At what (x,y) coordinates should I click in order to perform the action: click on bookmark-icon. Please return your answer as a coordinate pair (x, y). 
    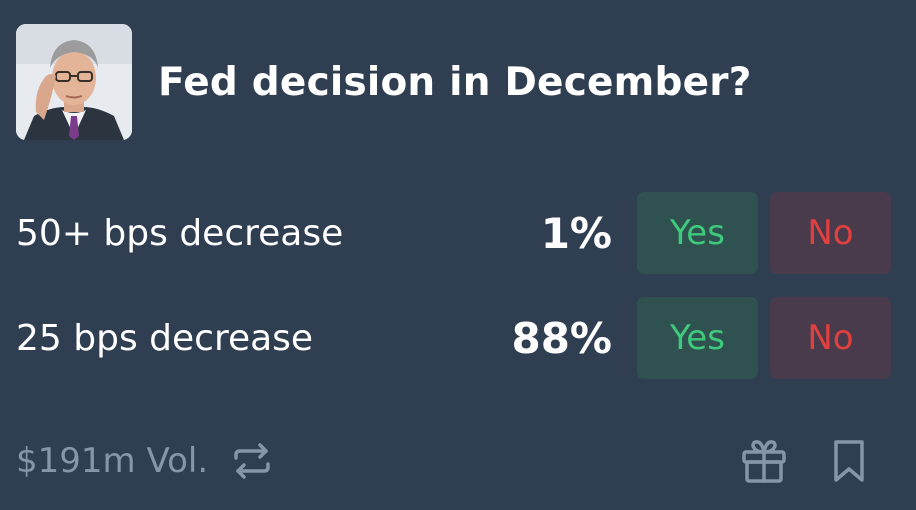
    Looking at the image, I should click on (851, 461).